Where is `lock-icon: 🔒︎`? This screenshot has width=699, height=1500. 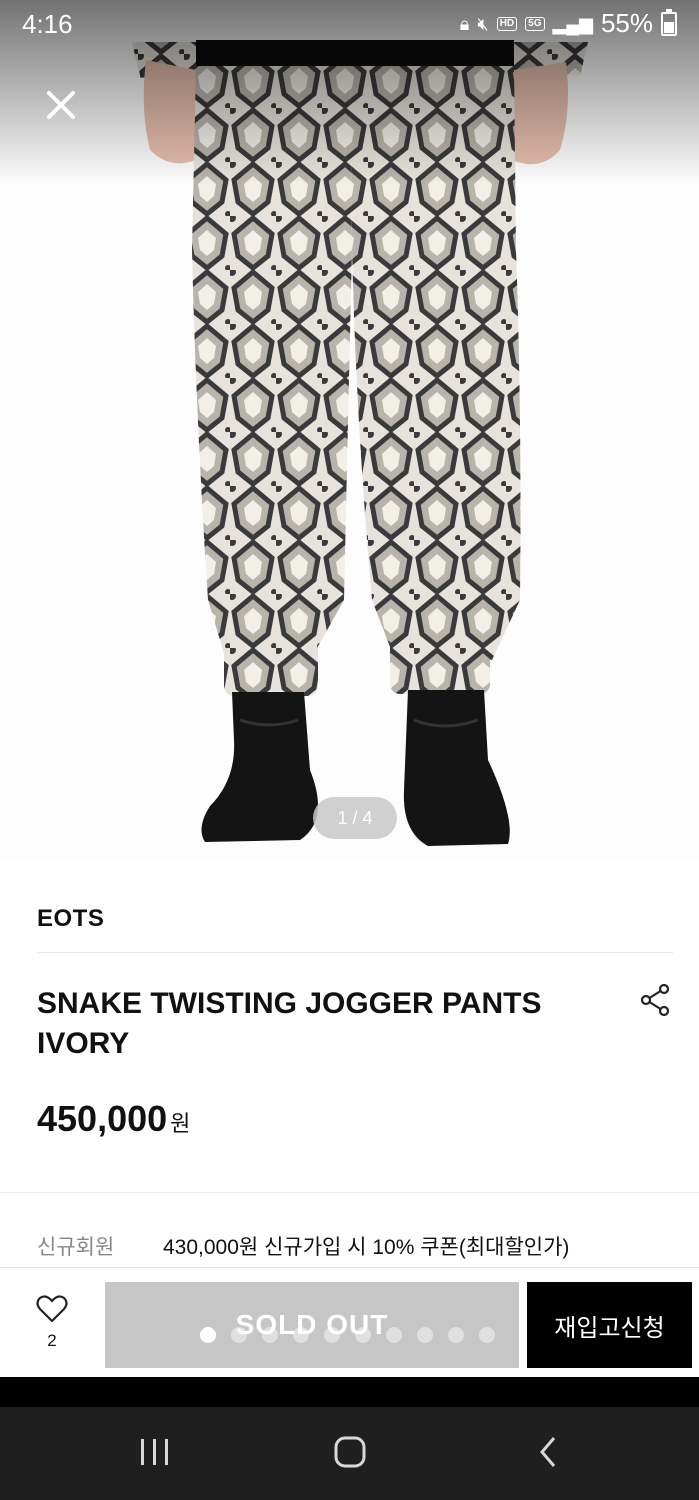
lock-icon: 🔒︎ is located at coordinates (464, 23).